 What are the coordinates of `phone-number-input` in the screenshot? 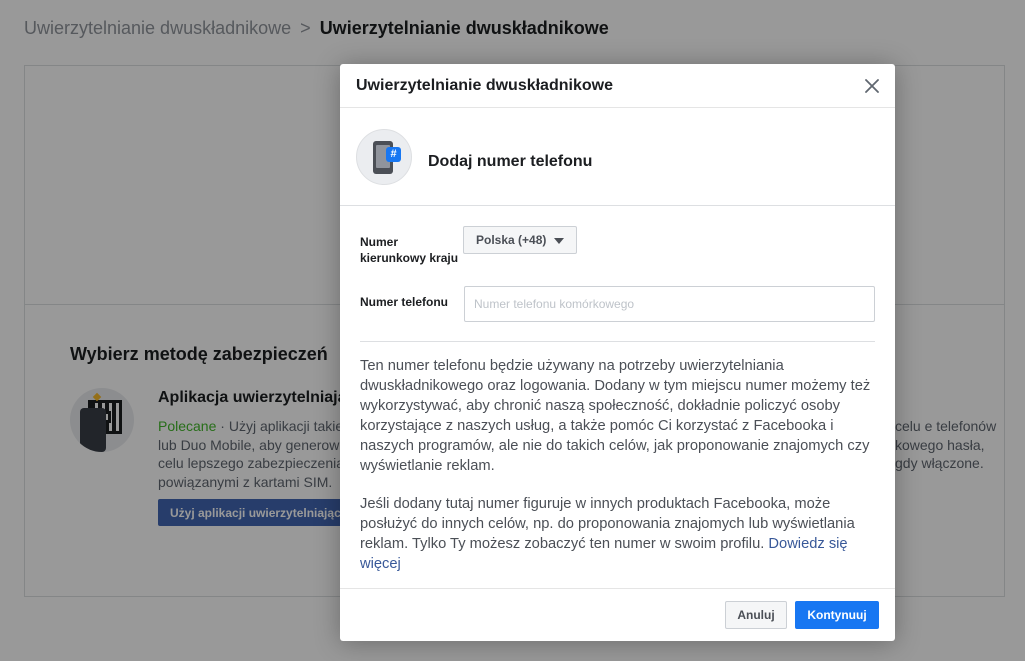 It's located at (669, 304).